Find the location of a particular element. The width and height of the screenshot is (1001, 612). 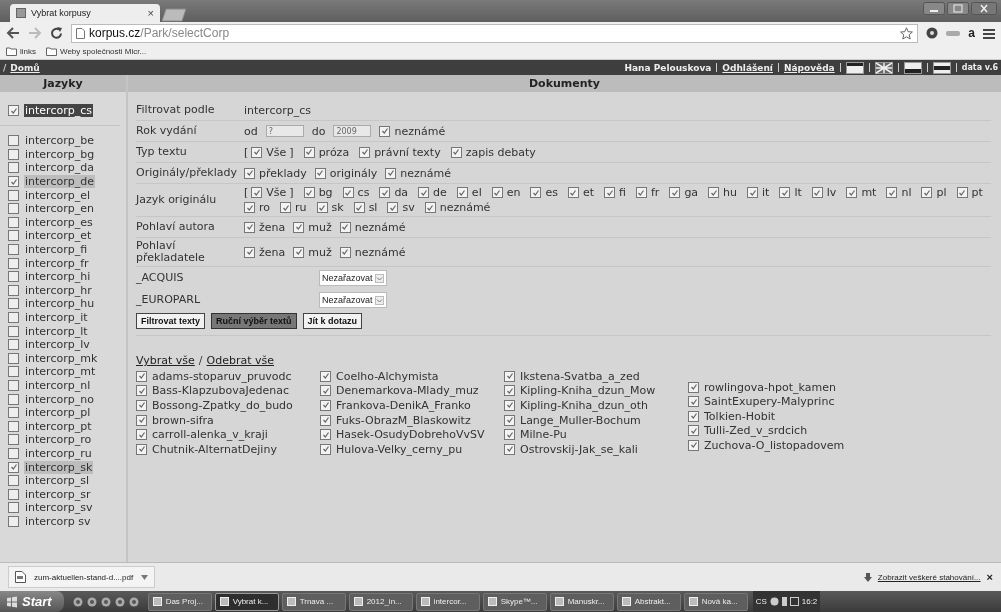

nav-link: Odhlášení is located at coordinates (747, 67).